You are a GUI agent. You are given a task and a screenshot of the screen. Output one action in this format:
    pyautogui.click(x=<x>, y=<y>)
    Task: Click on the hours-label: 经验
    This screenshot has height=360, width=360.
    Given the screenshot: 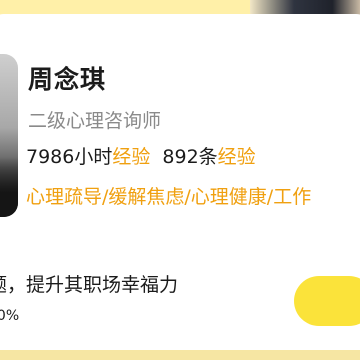 What is the action you would take?
    pyautogui.click(x=131, y=157)
    